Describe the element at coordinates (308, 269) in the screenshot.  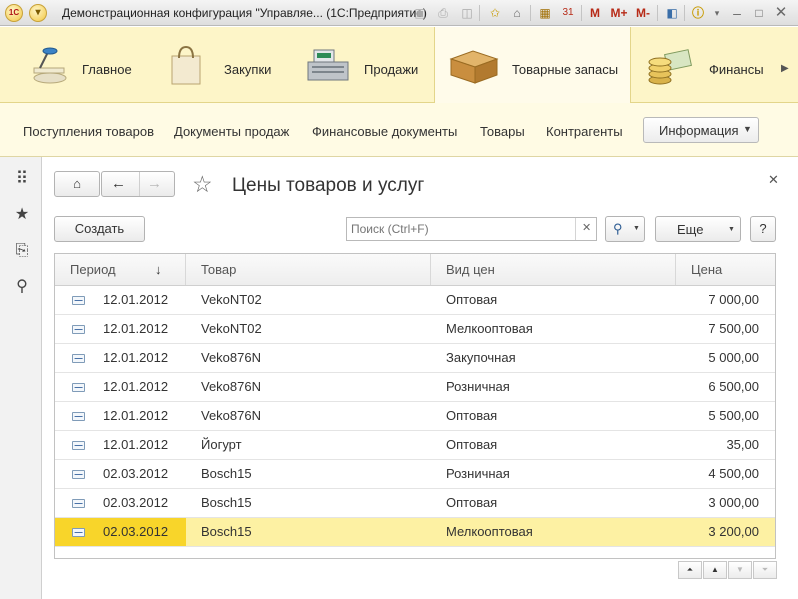
I see `column-header-product: Товар` at that location.